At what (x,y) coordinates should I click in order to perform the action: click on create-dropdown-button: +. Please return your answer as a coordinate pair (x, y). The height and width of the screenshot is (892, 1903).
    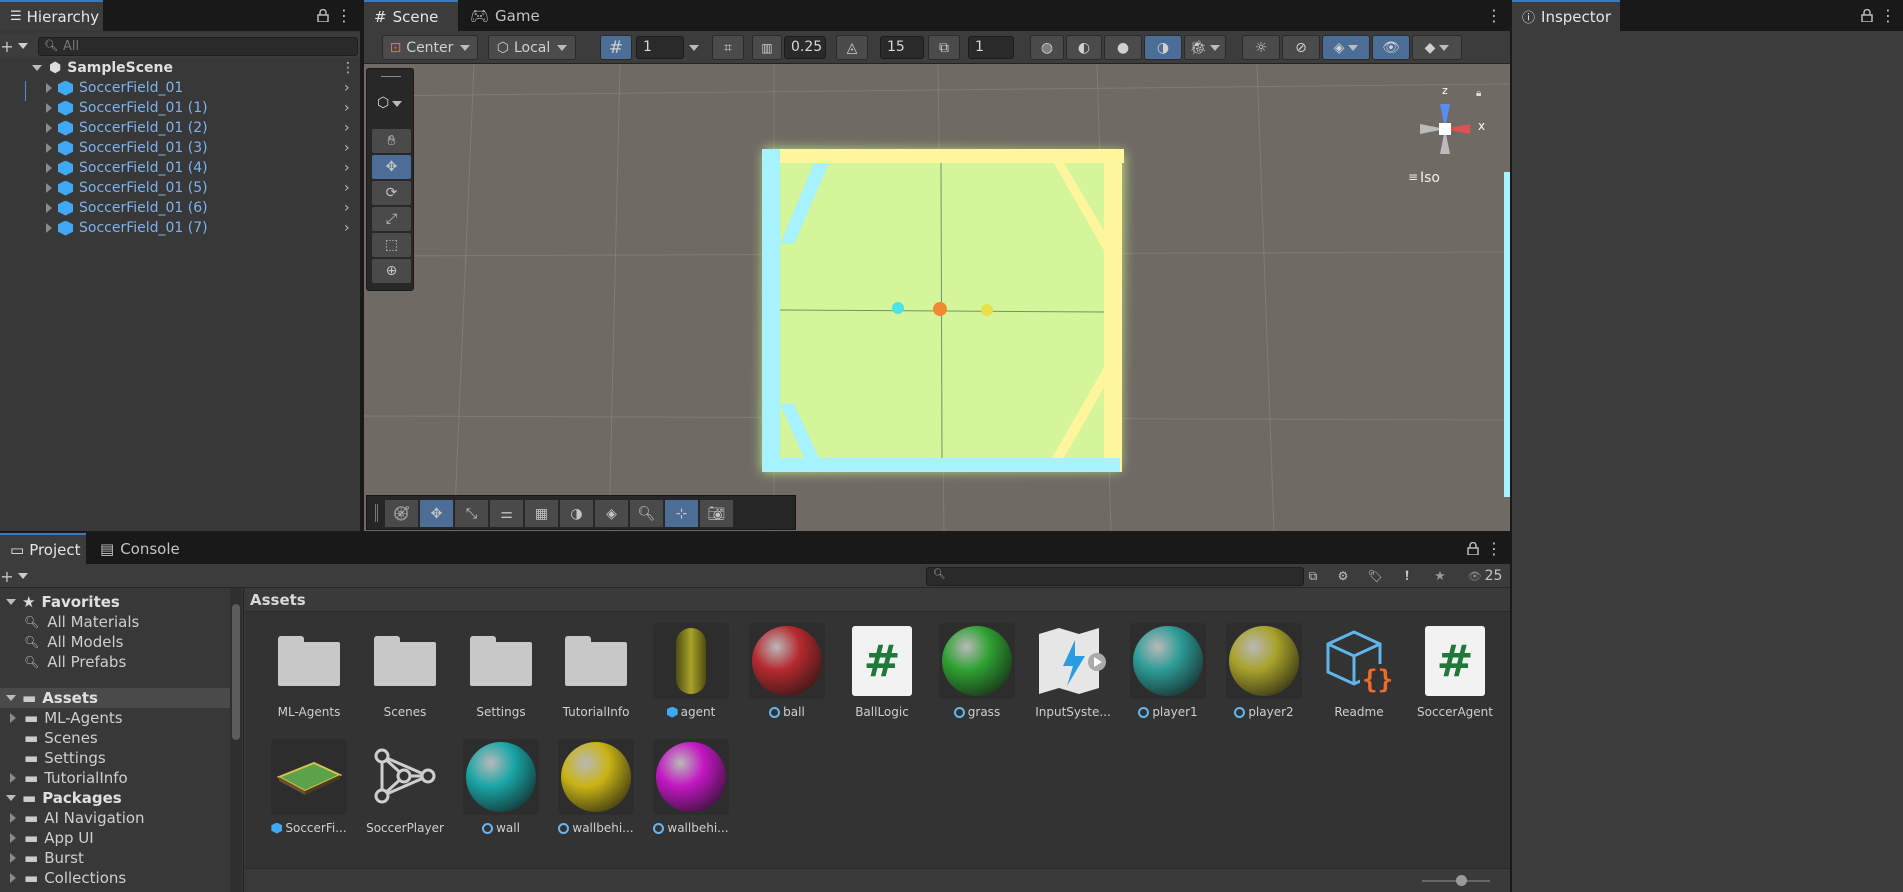
    Looking at the image, I should click on (14, 576).